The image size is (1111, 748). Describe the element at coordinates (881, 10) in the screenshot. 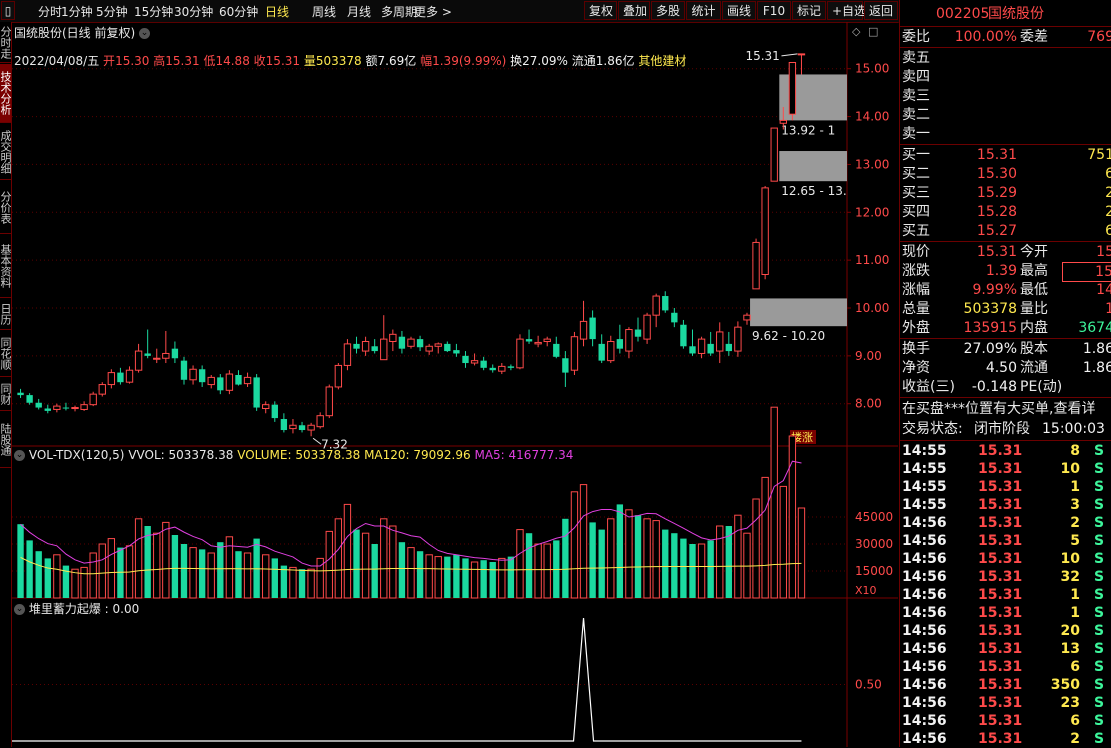

I see `toolbar-button-8: 返回` at that location.